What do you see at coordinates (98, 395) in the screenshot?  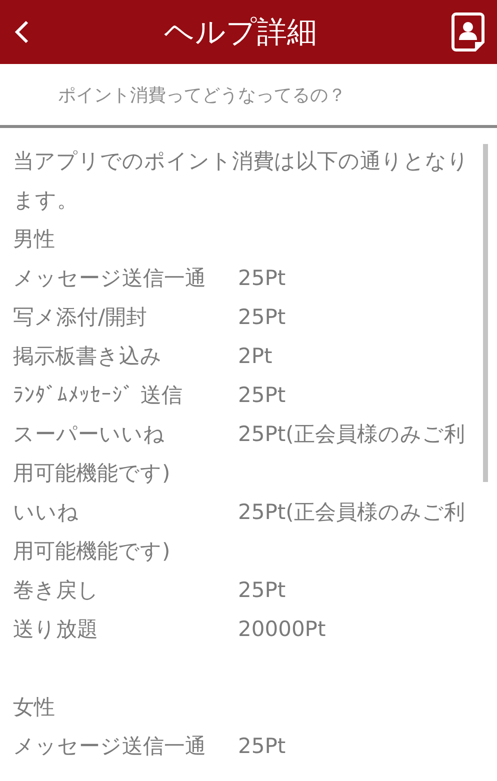 I see `item-label: ﾗﾝﾀﾞﾑﾒｯｾｰｼﾞ 送信` at bounding box center [98, 395].